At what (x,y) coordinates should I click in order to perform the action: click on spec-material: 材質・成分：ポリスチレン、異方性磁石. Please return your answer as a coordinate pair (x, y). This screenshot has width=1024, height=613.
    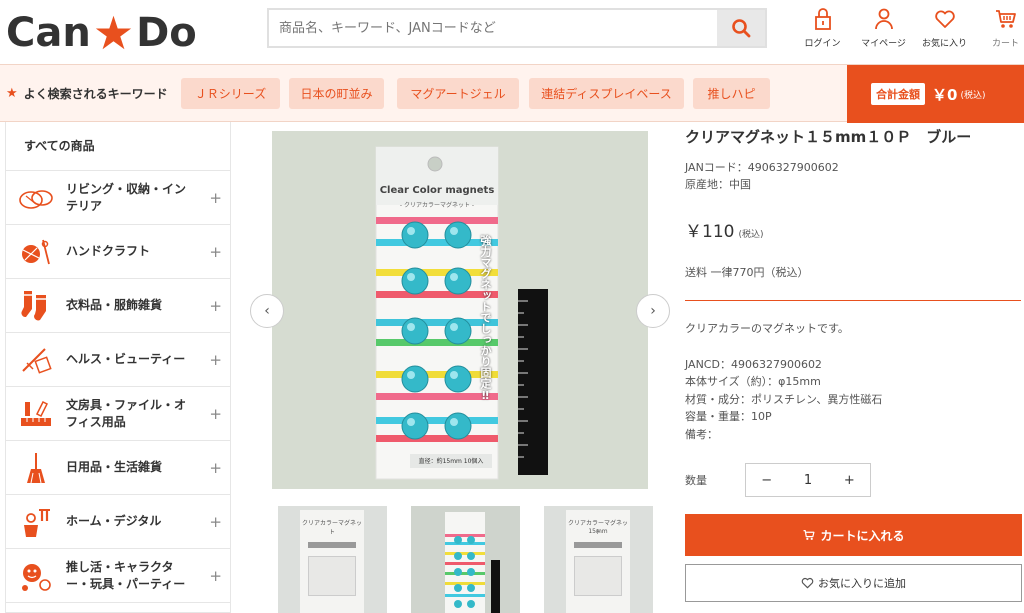
    Looking at the image, I should click on (784, 399).